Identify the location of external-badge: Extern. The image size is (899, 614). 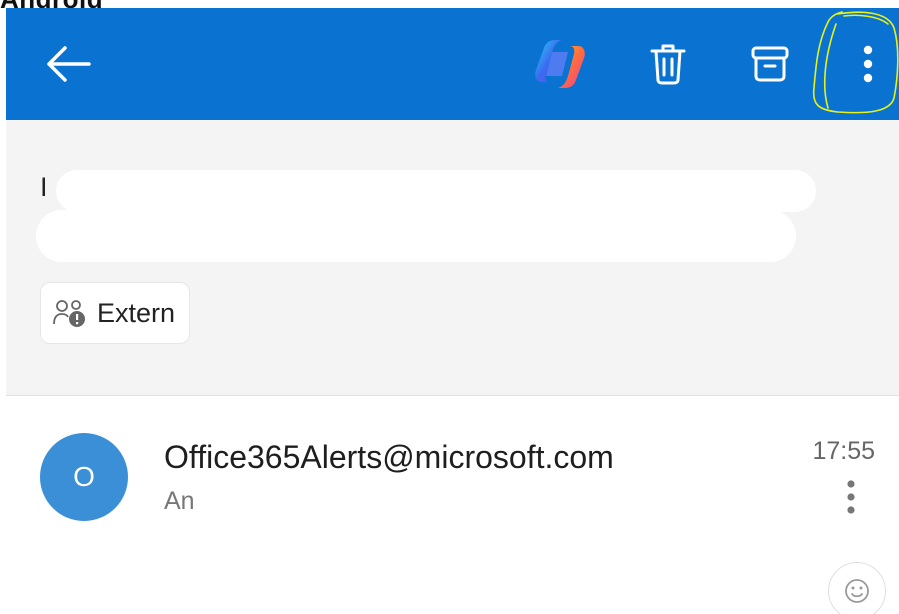
(115, 313).